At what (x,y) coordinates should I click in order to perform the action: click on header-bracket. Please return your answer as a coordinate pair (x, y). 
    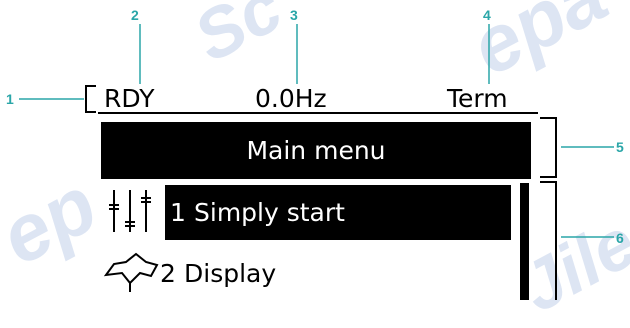
    Looking at the image, I should click on (548, 147).